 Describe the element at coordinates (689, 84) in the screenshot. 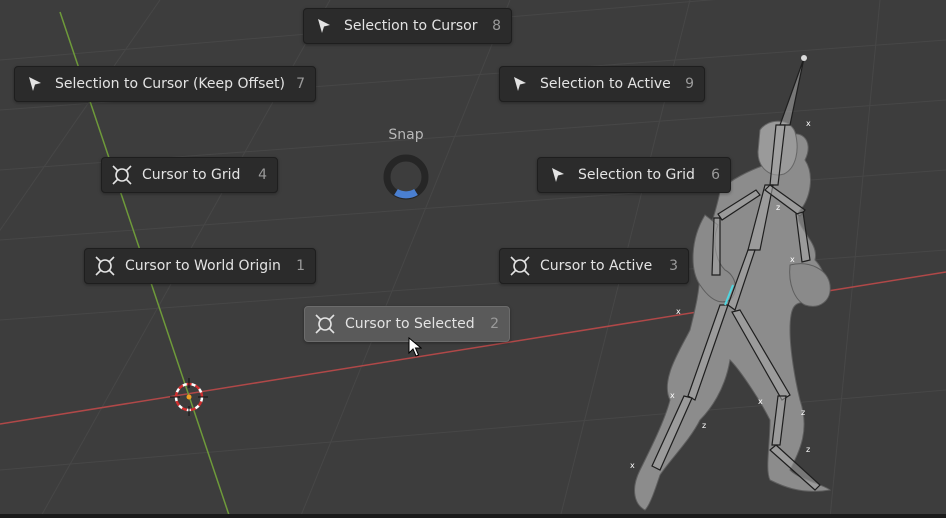

I see `menu-item-shortcut: 9` at that location.